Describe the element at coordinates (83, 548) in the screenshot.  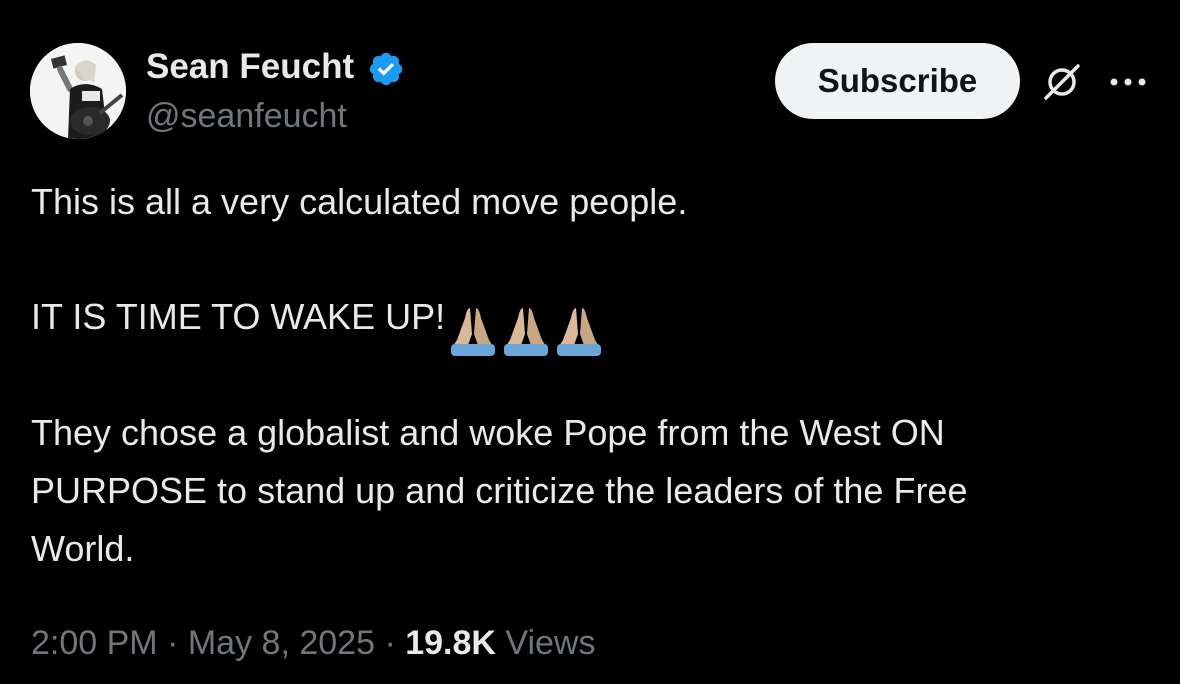
I see `post-text-line: World.` at that location.